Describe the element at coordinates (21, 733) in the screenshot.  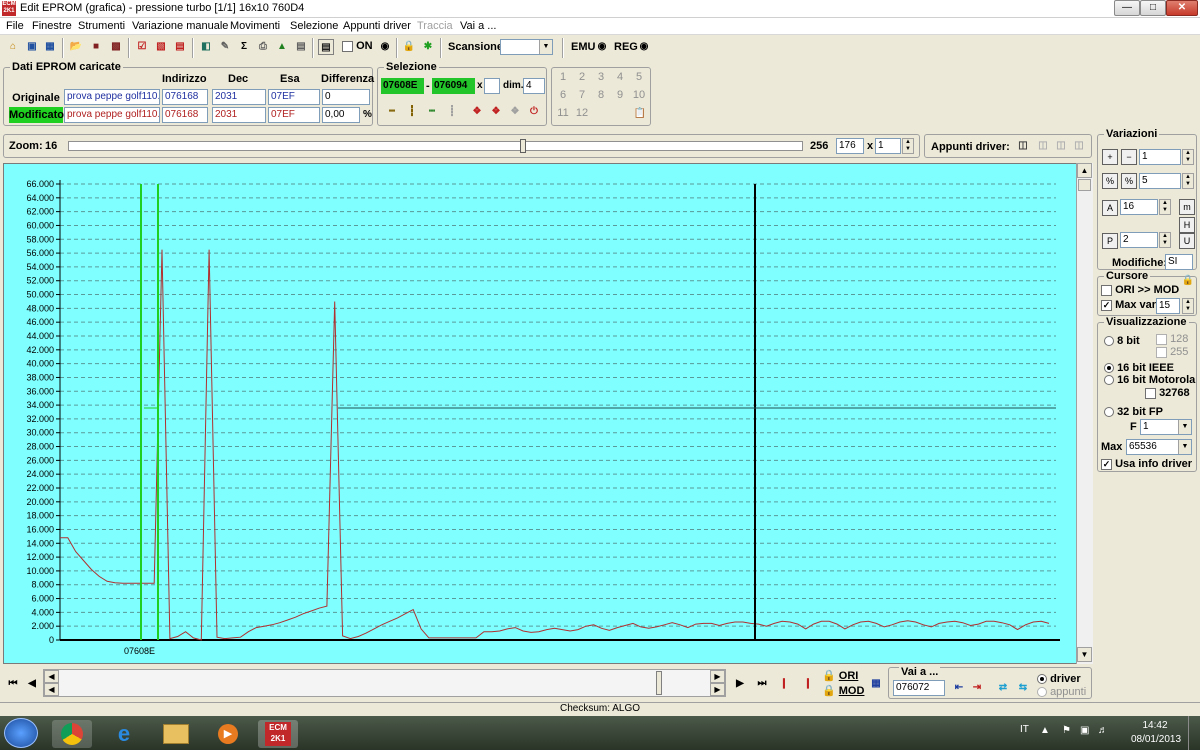
I see `start-button` at that location.